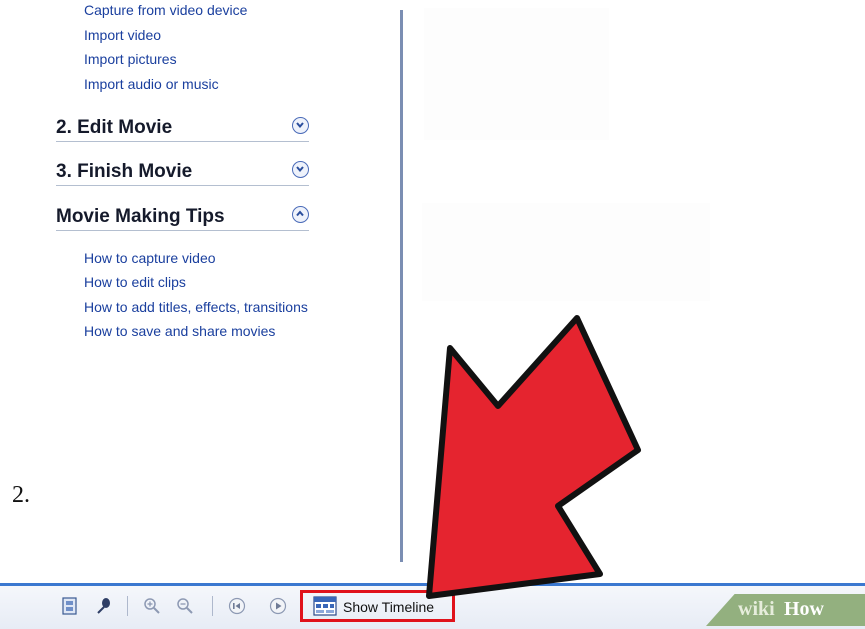 The image size is (865, 629). What do you see at coordinates (300, 214) in the screenshot?
I see `chevron-up-icon` at bounding box center [300, 214].